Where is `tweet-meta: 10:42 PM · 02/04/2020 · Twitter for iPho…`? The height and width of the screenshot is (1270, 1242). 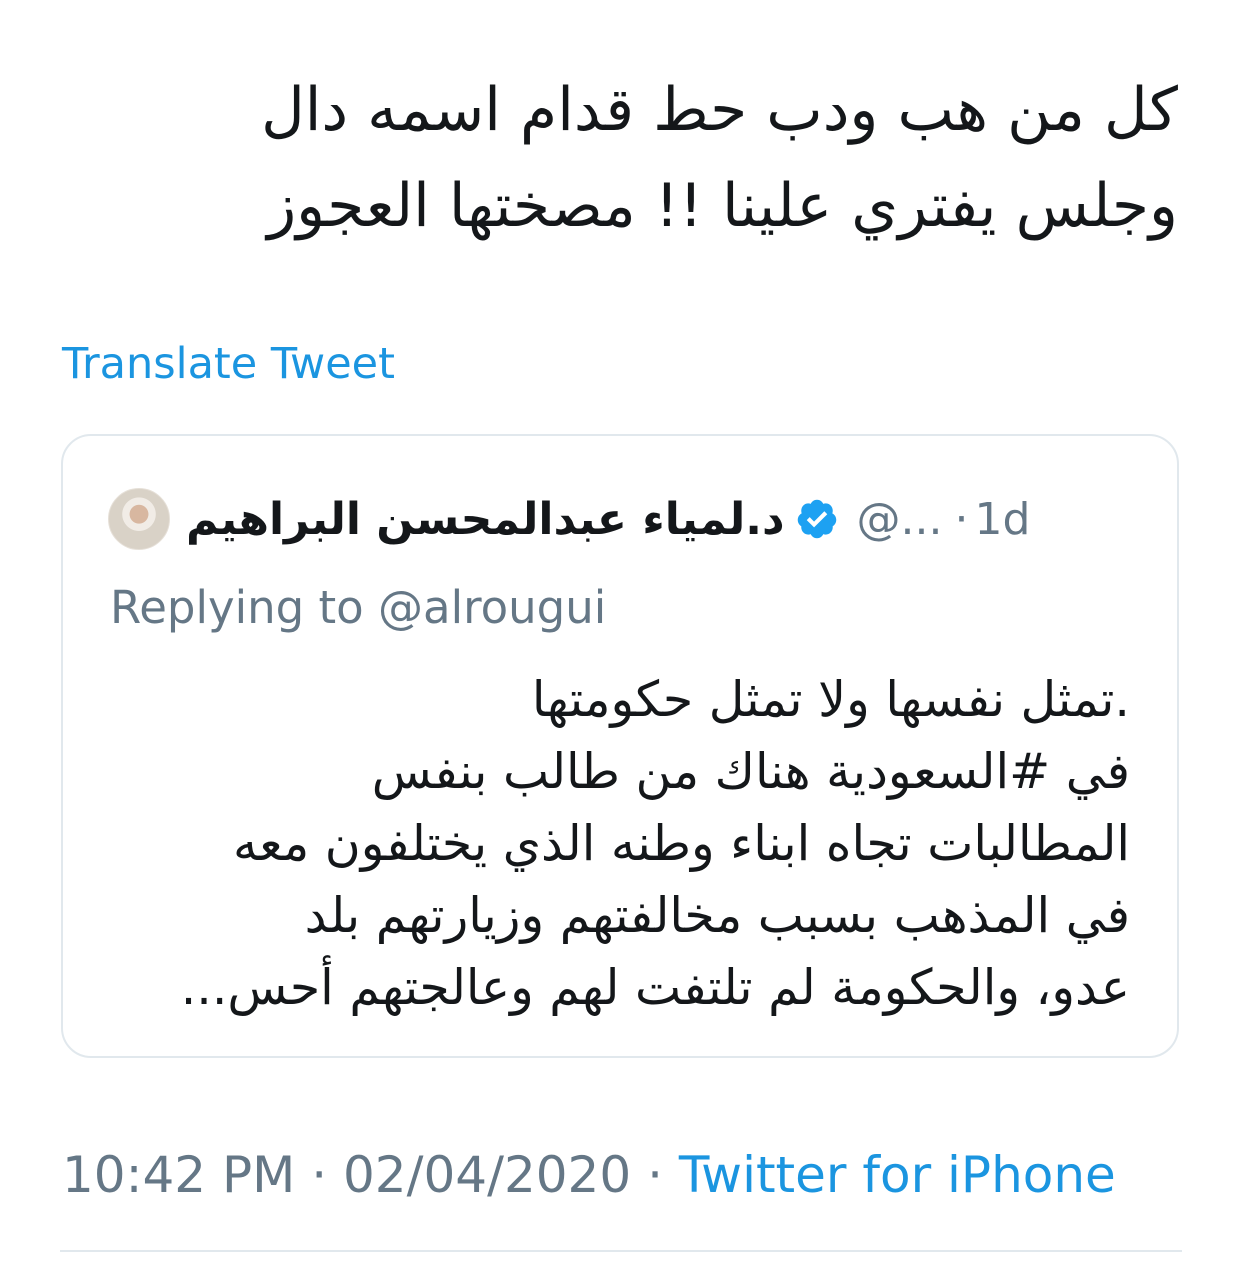 tweet-meta: 10:42 PM · 02/04/2020 · Twitter for iPho… is located at coordinates (589, 1175).